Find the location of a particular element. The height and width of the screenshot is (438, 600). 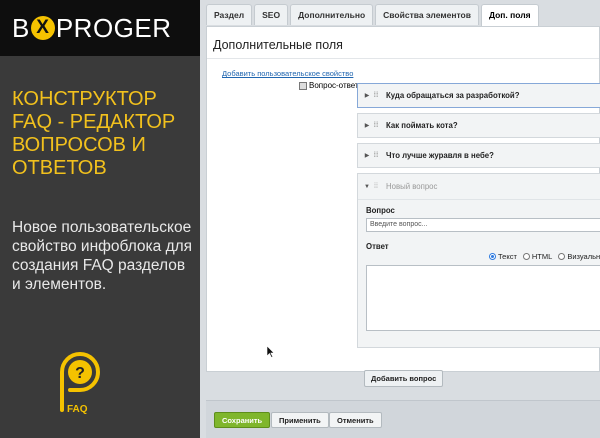

format-label: Текст is located at coordinates (507, 256).